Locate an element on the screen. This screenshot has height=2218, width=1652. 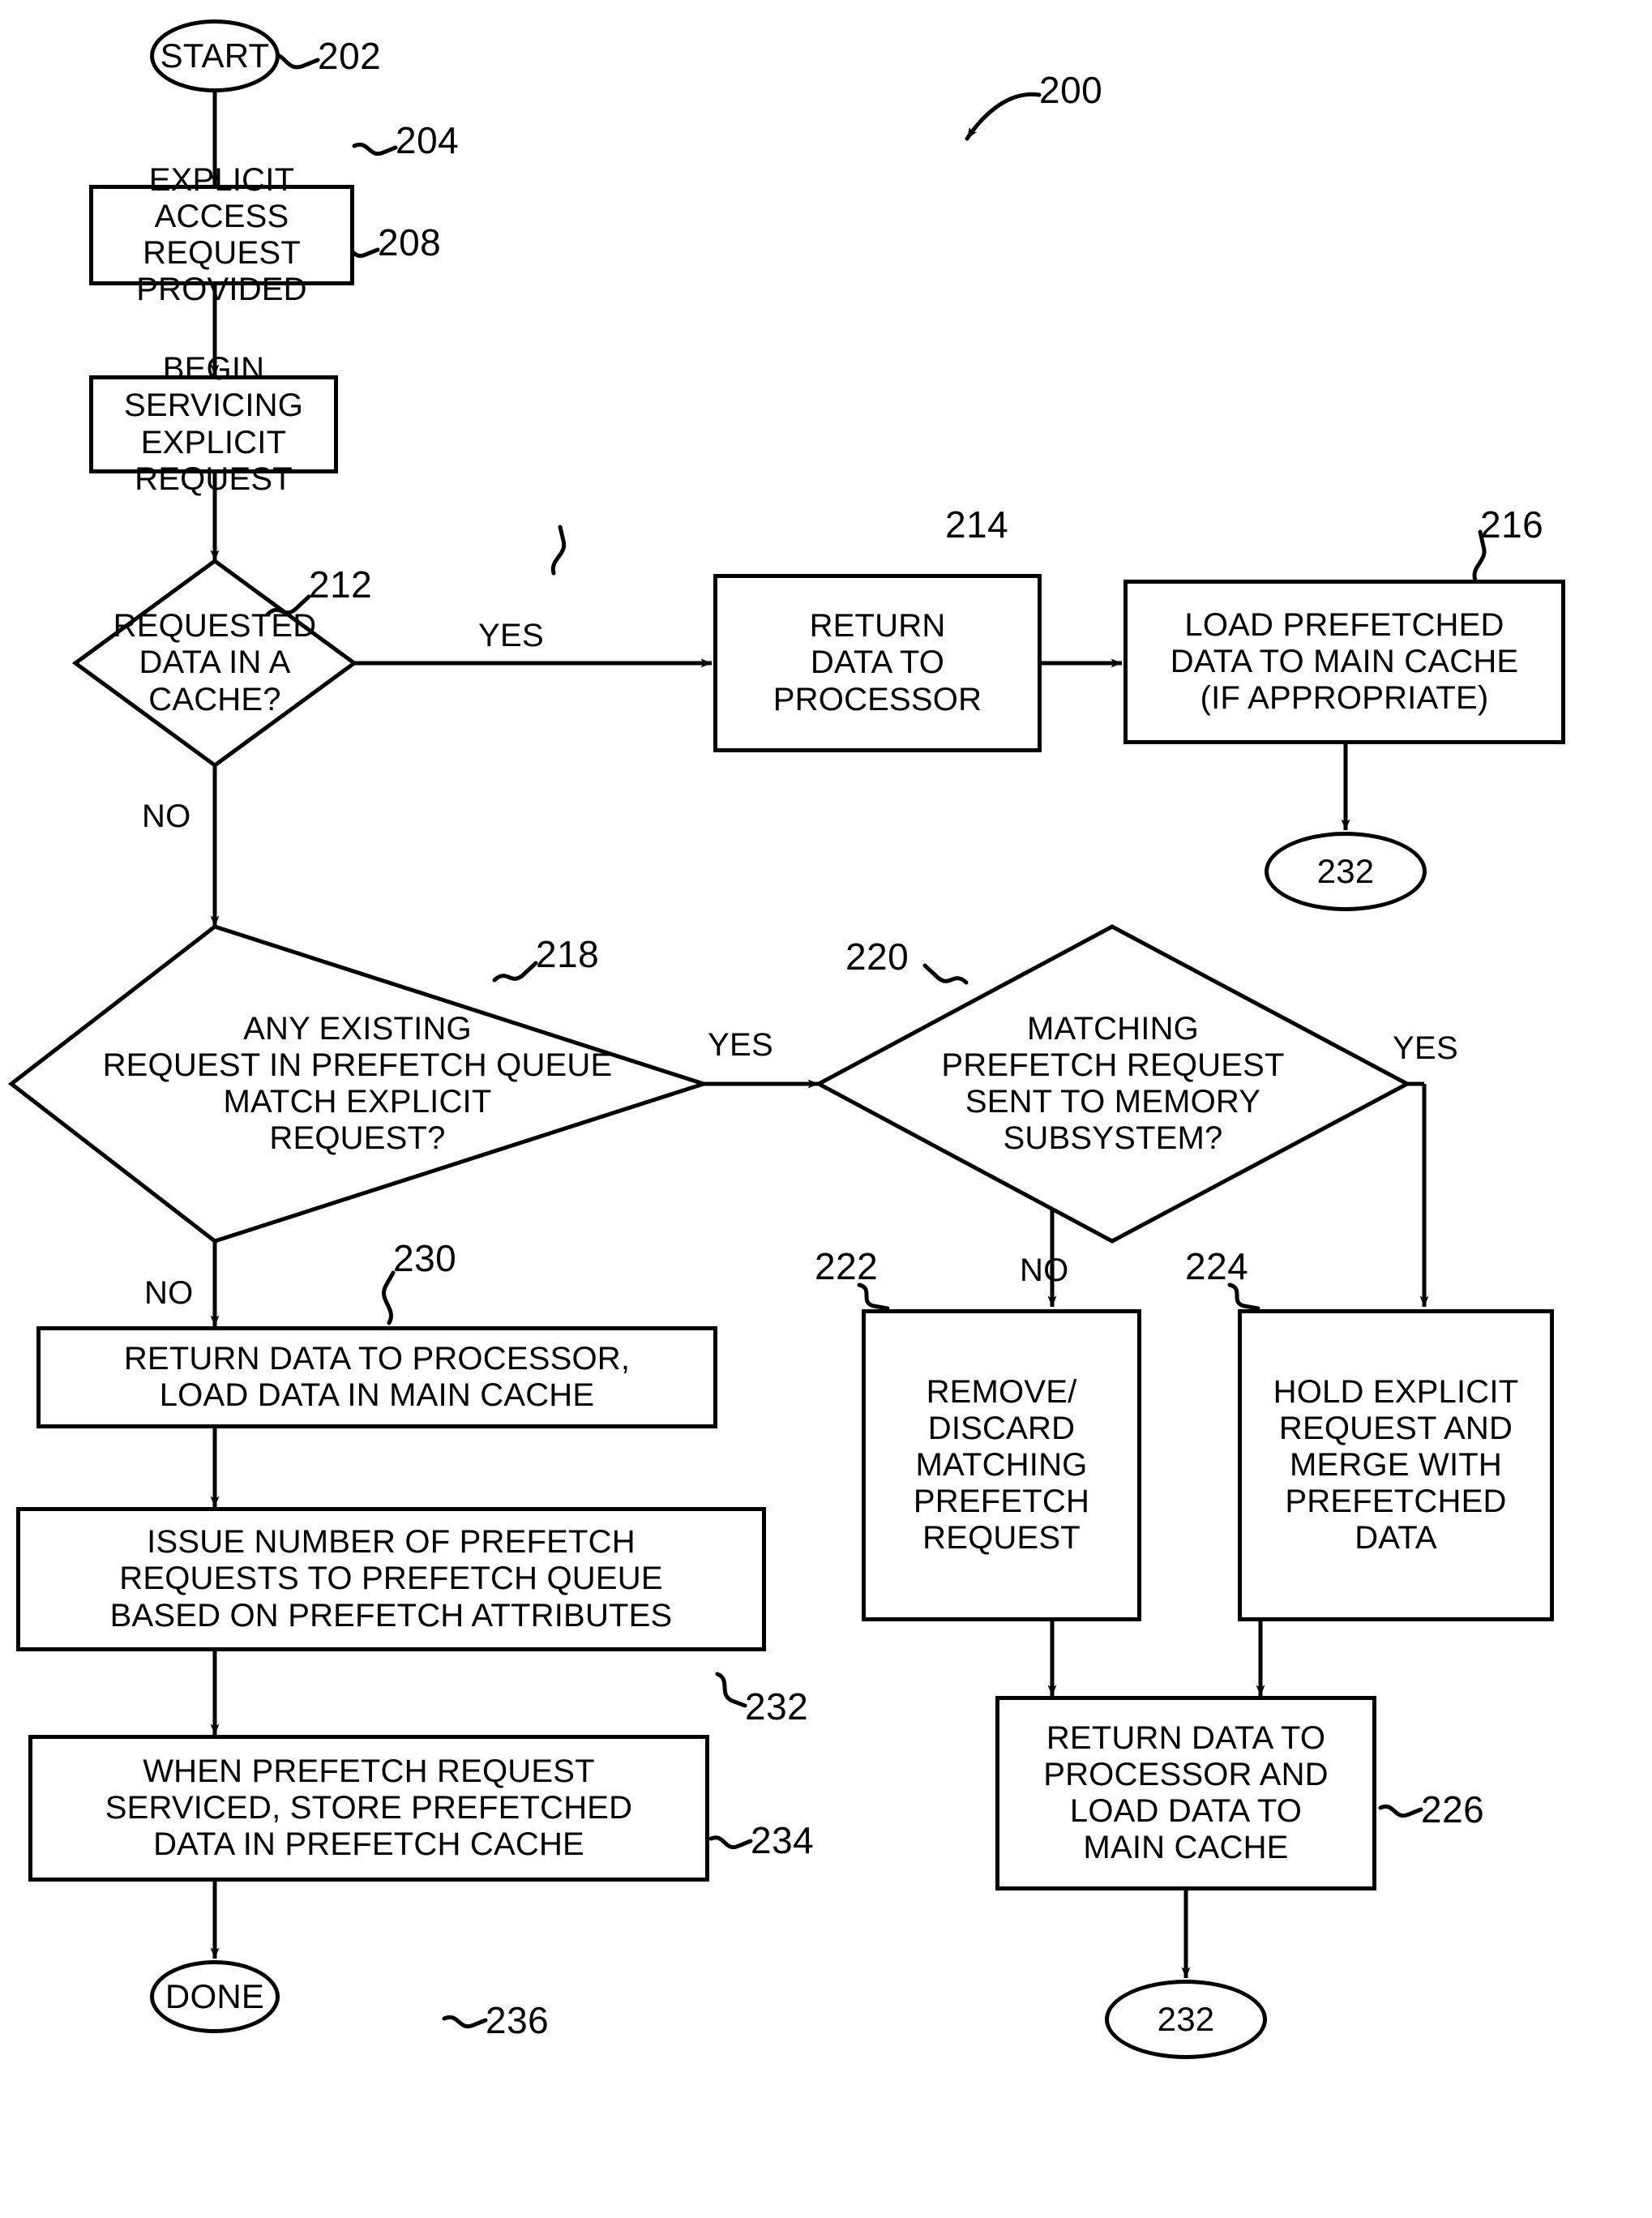
terminator-start-label: START is located at coordinates (215, 55).